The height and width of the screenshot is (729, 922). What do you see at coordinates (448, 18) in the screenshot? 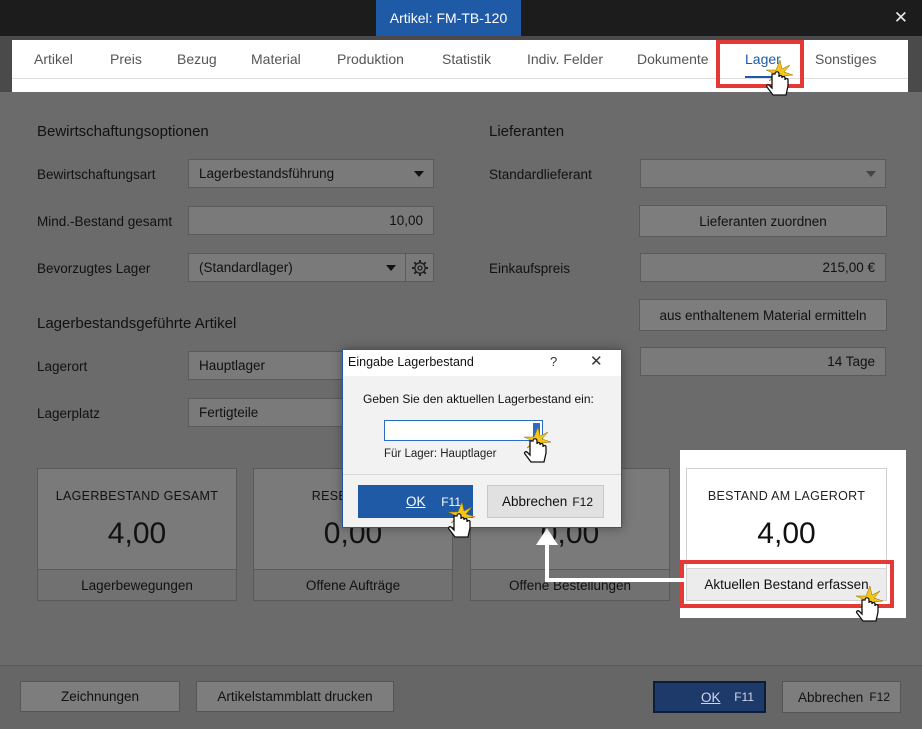
I see `window-title: Artikel: FM-TB-120` at bounding box center [448, 18].